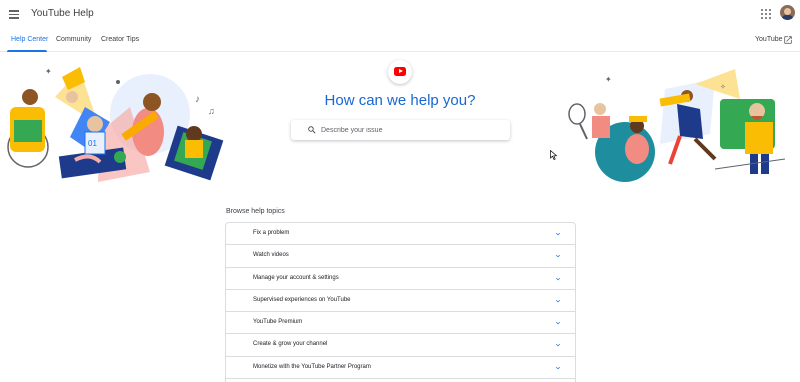 This screenshot has height=382, width=800. I want to click on hero-illustration-left: 01 ♪ ♫ ✦, so click(115, 124).